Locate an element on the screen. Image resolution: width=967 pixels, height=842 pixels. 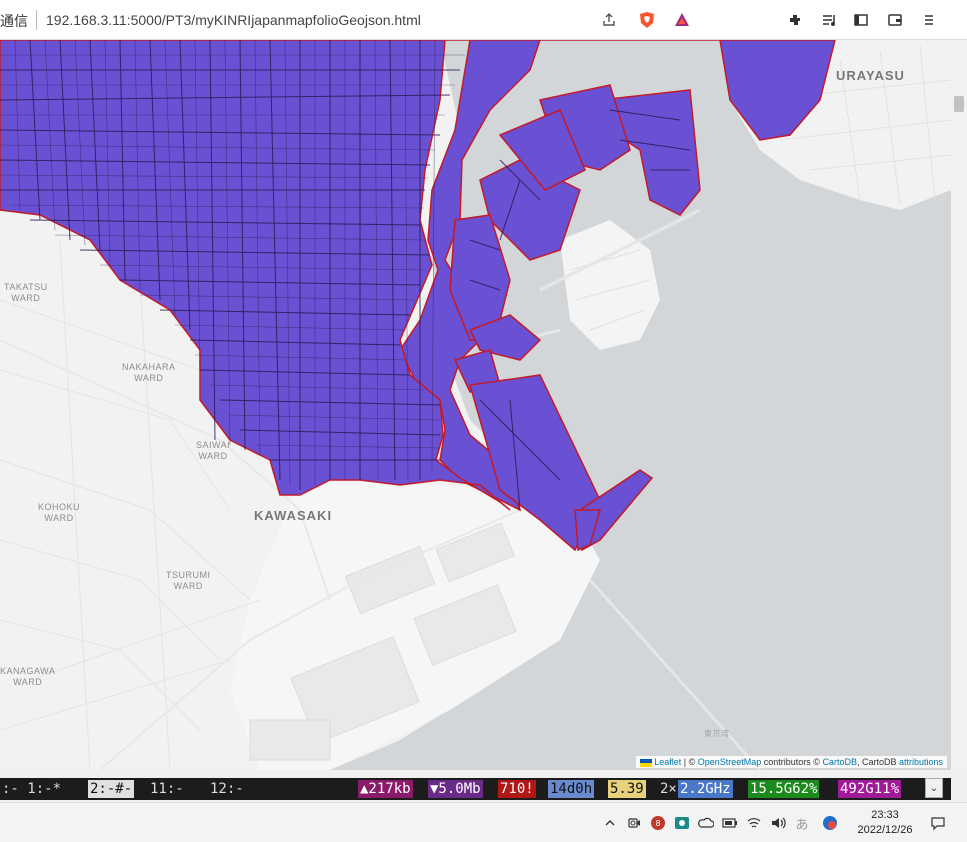
attribution-contributors: contributors © is located at coordinates (792, 762).